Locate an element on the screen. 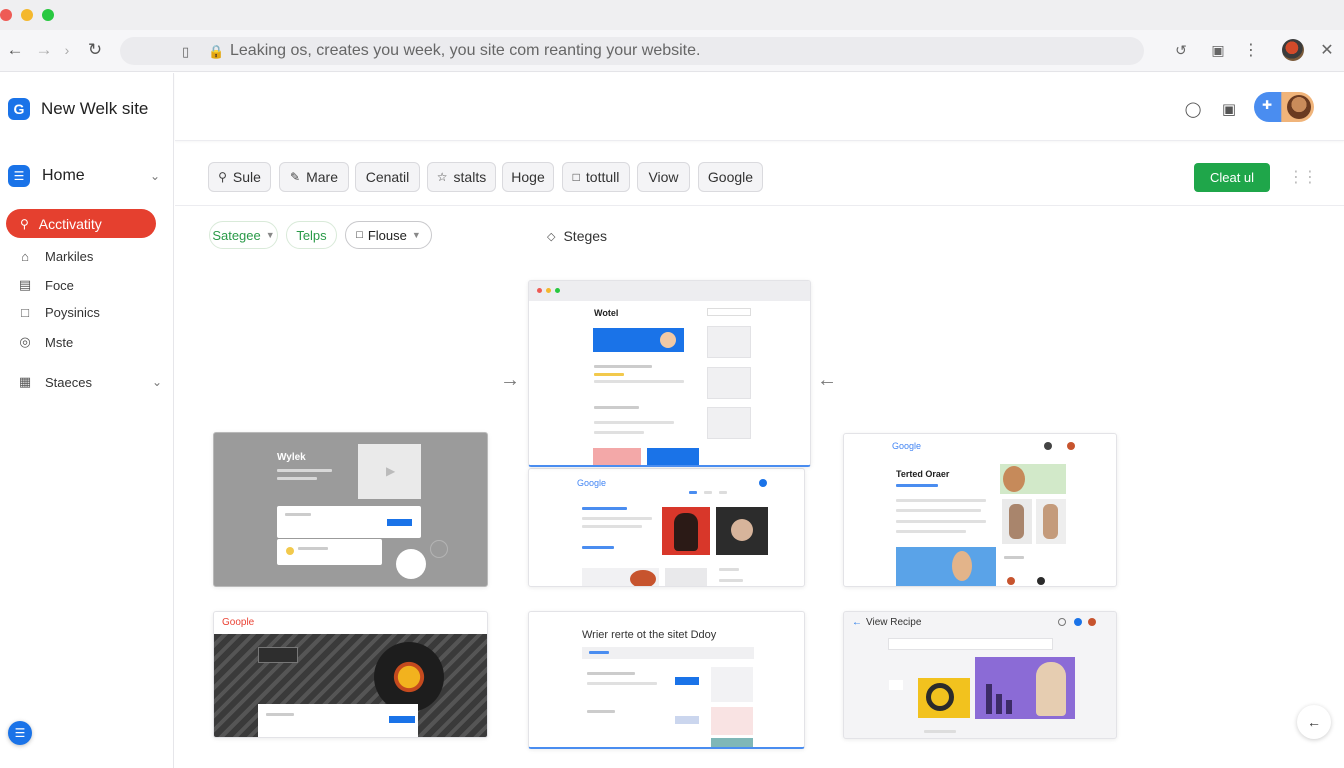 This screenshot has height=768, width=1344. filter-telps: Telps is located at coordinates (311, 235).